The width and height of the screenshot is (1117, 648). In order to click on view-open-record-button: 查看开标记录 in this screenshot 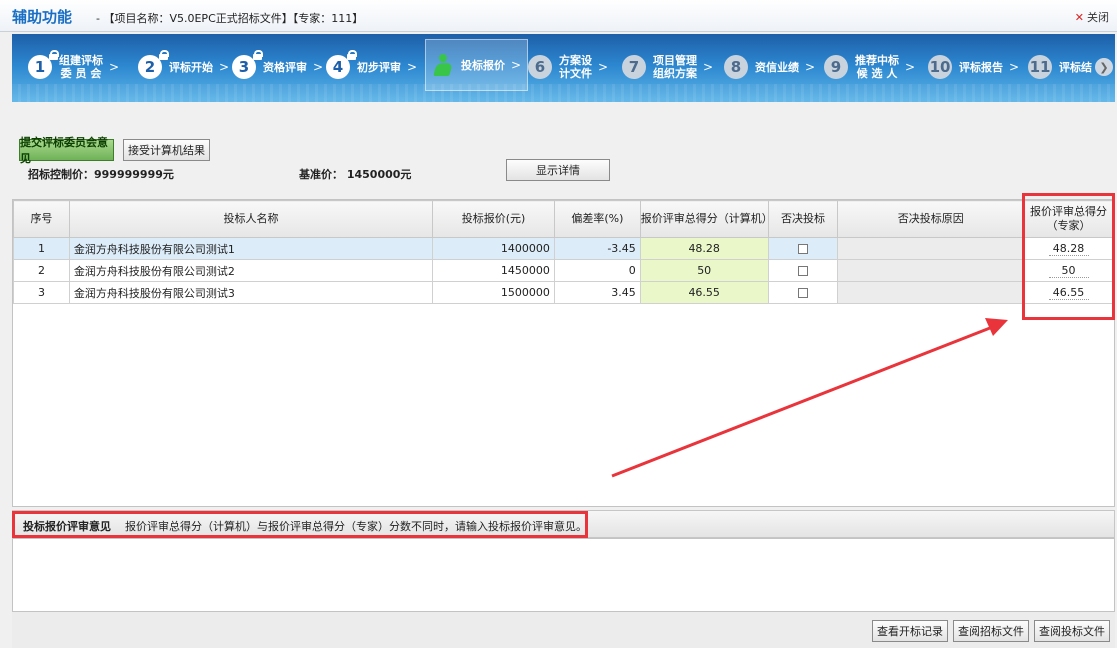, I will do `click(910, 631)`.